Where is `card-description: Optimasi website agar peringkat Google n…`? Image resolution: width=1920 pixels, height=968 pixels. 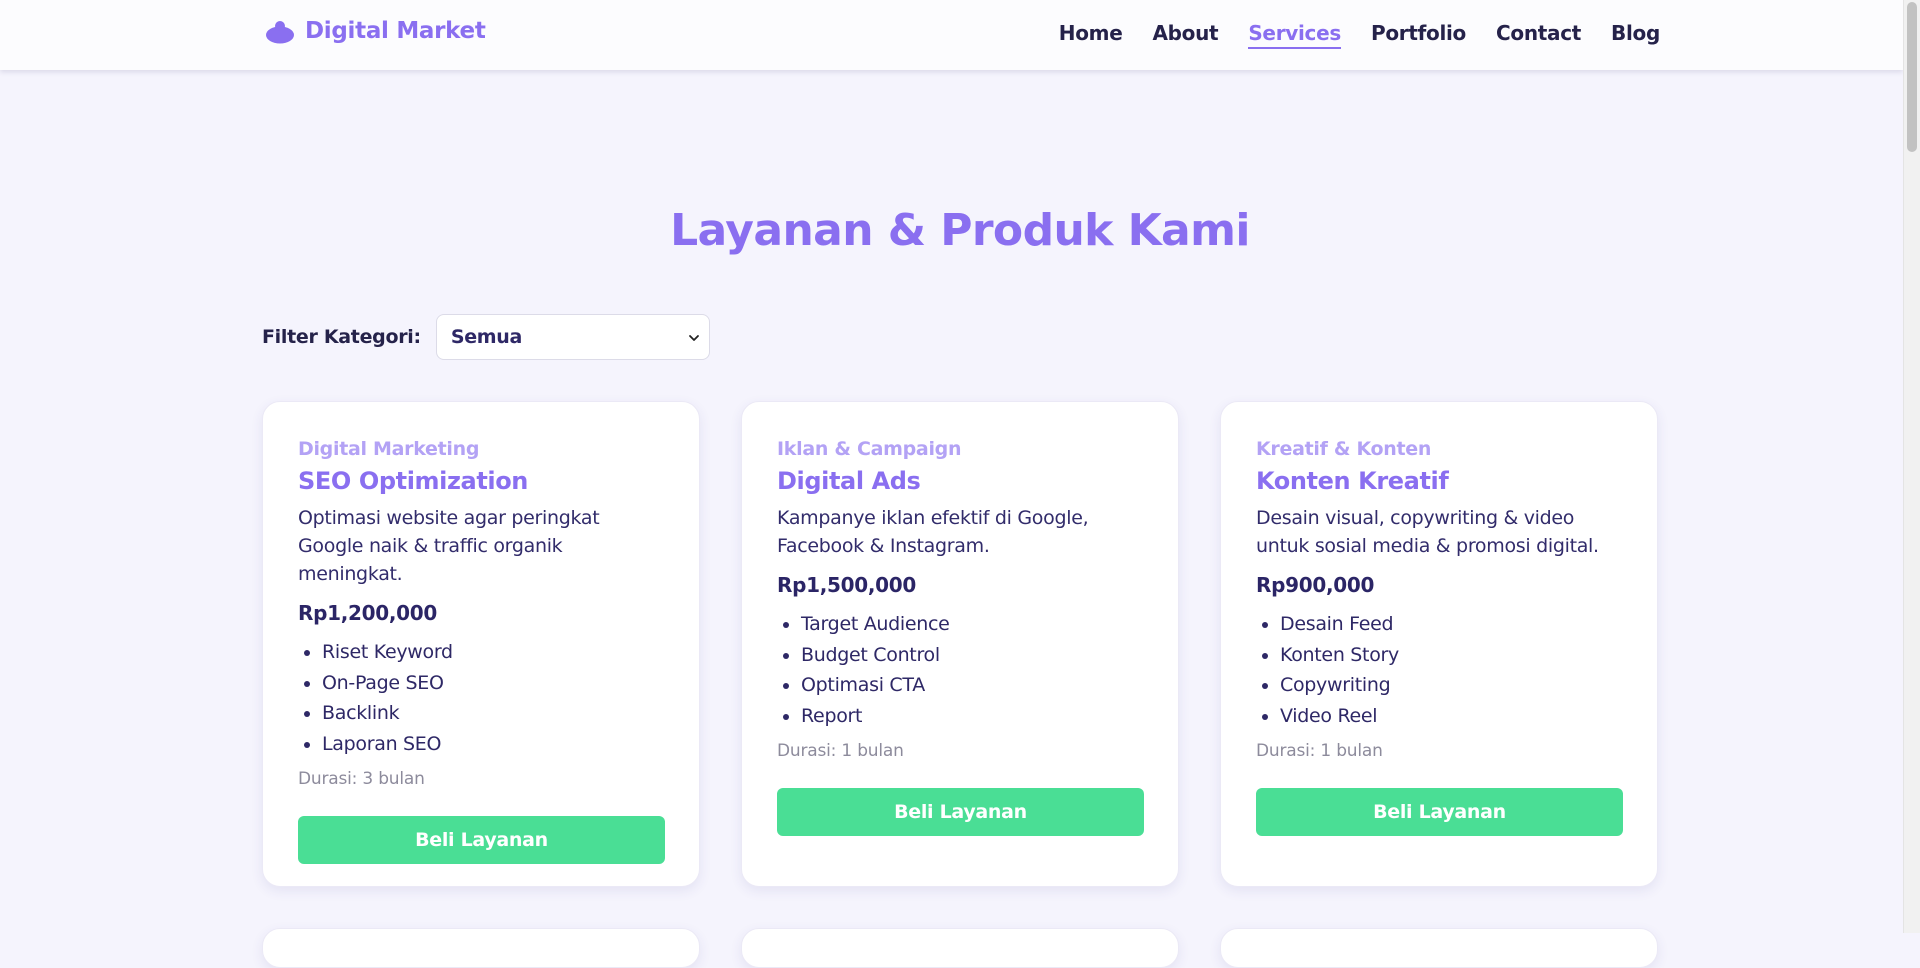 card-description: Optimasi website agar peringkat Google n… is located at coordinates (449, 546).